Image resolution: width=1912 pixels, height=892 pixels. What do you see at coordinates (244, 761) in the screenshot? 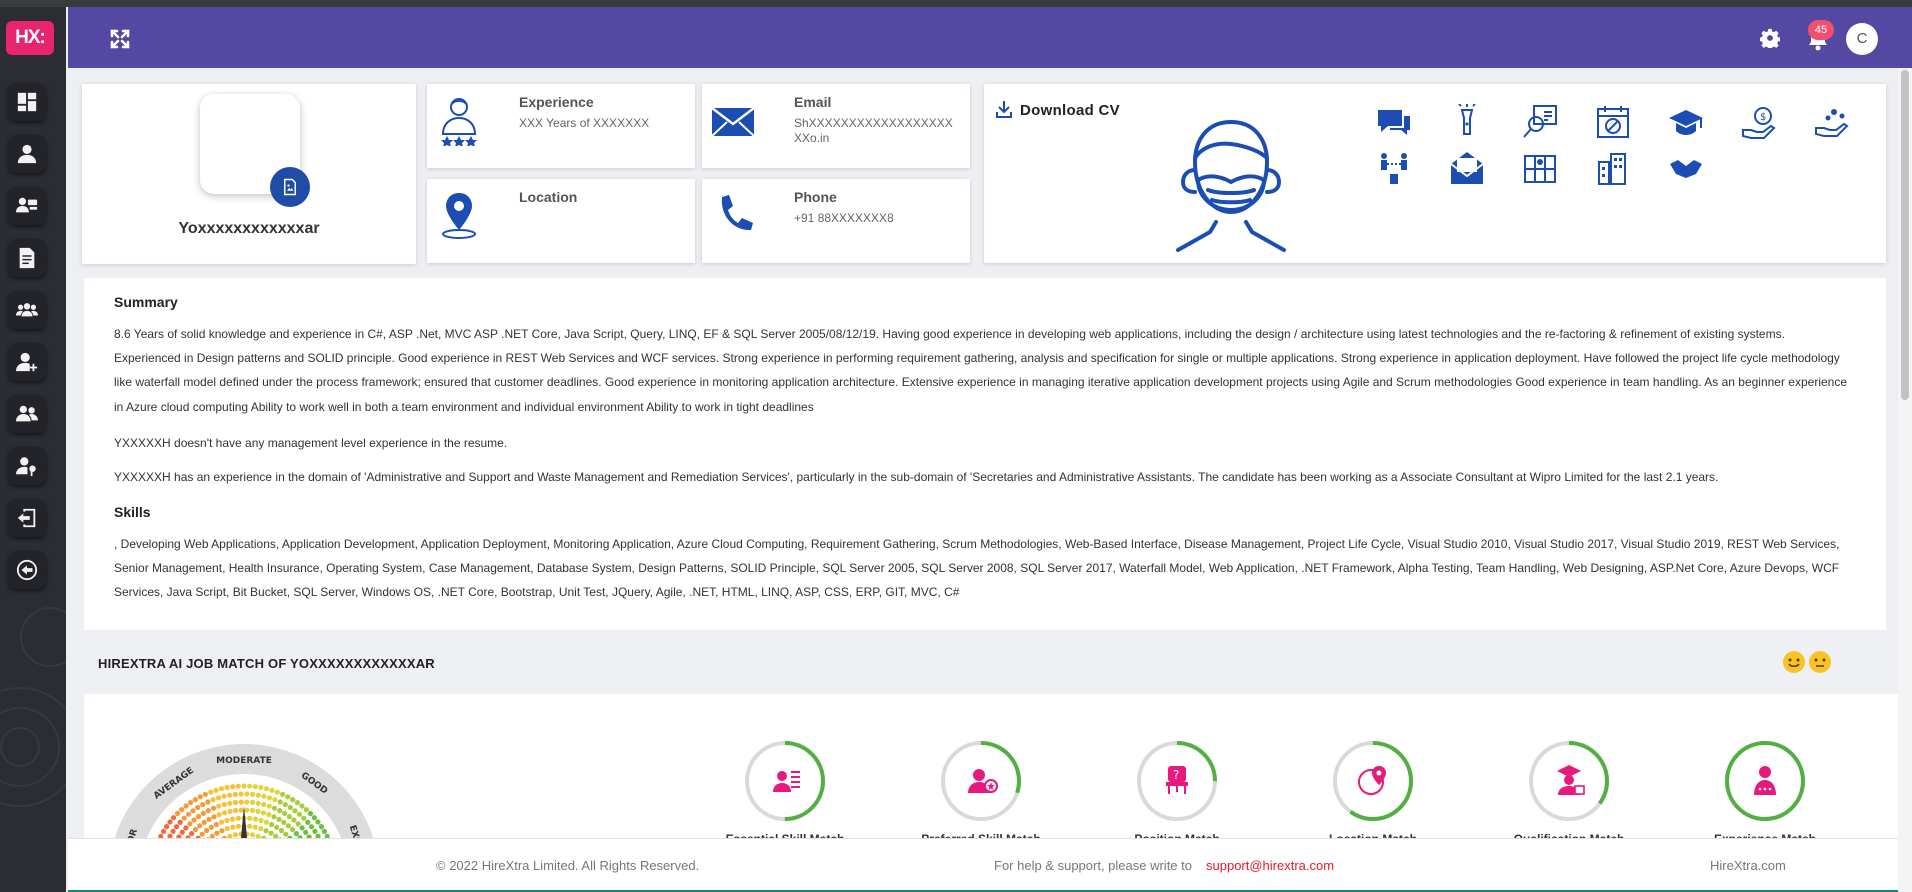
I see `gauge-label: MODERATE` at bounding box center [244, 761].